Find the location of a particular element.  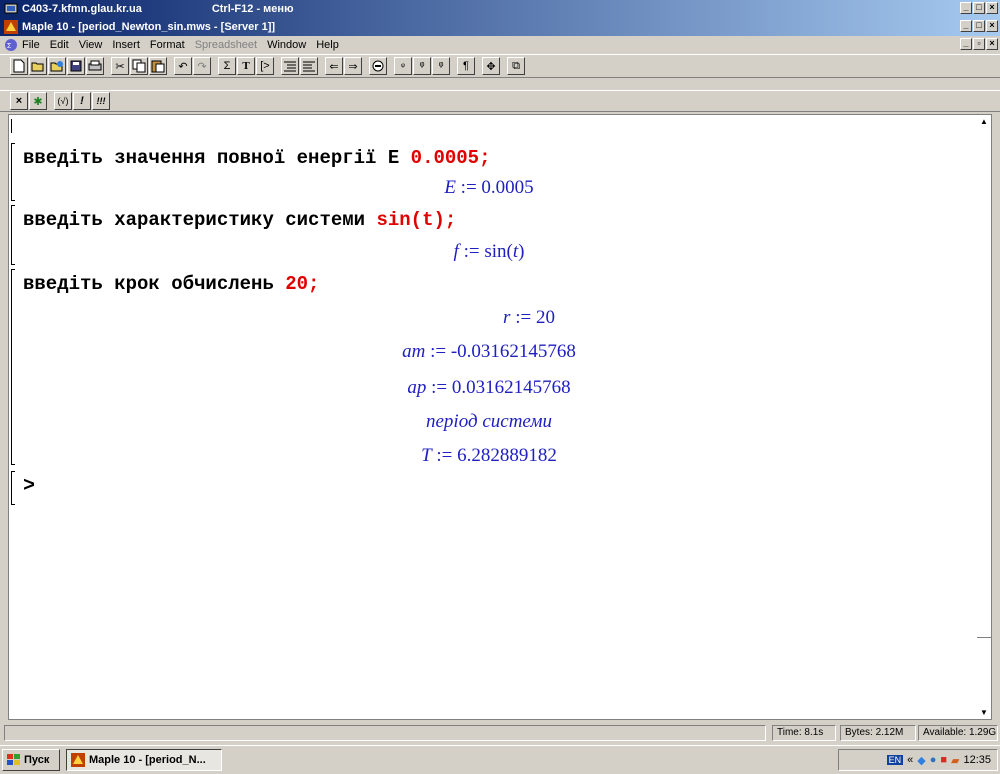

debug-button: ✱ is located at coordinates (38, 101).